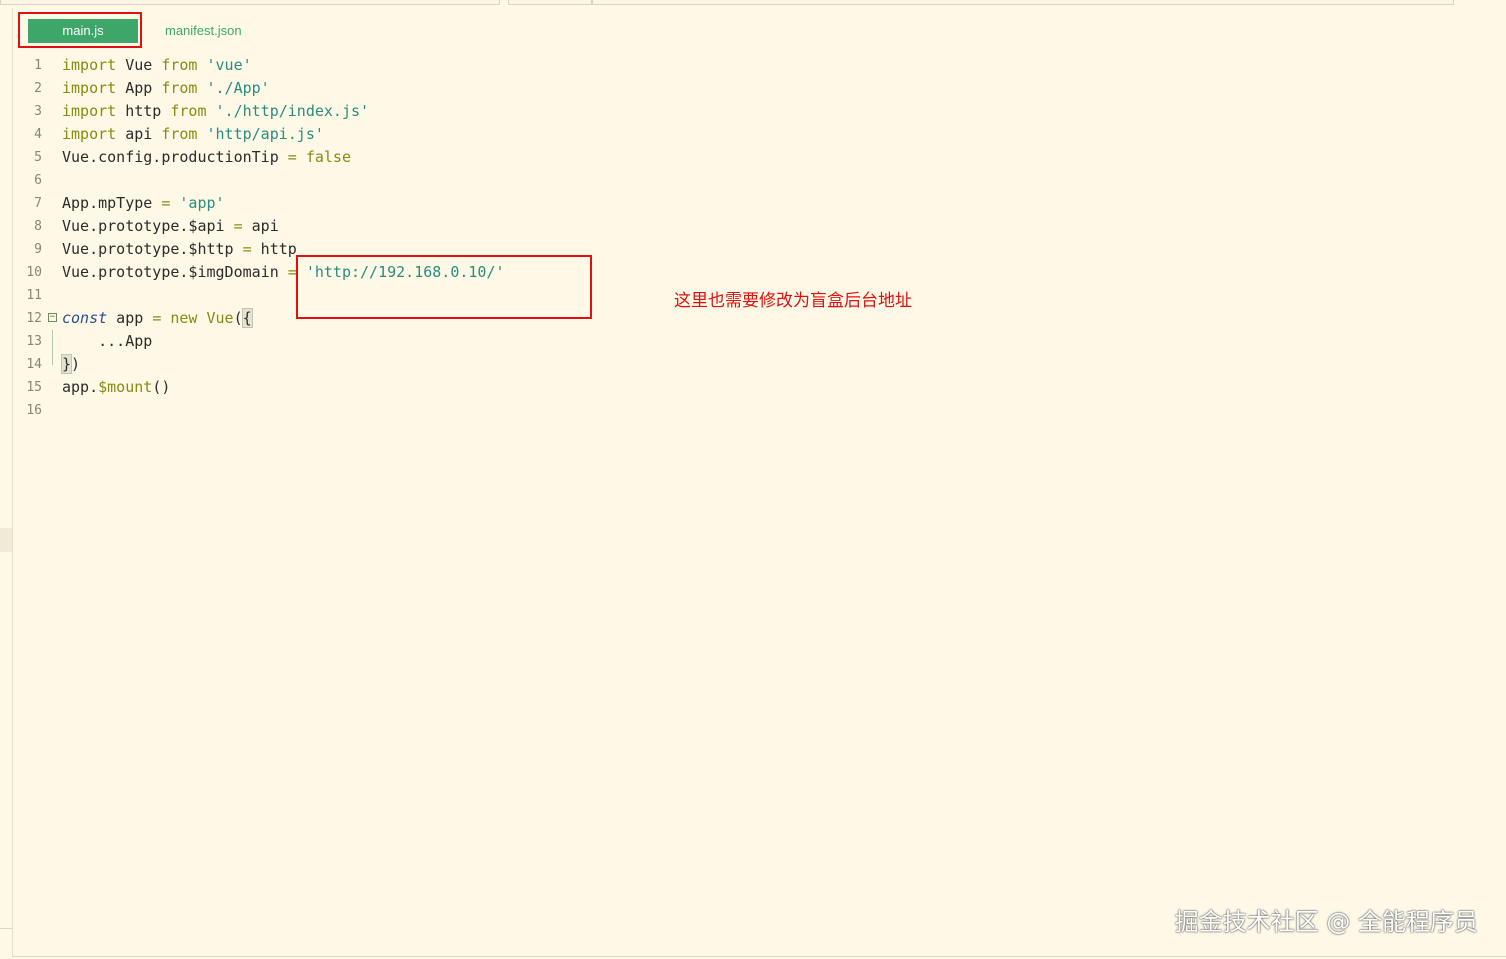  I want to click on line-number: 2, so click(38, 88).